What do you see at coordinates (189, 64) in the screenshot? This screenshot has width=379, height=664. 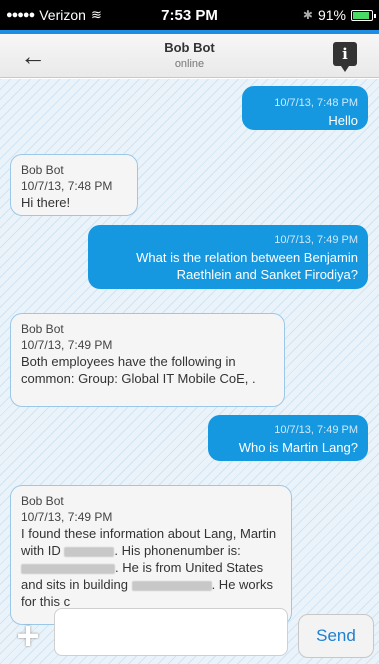 I see `chat-status: online` at bounding box center [189, 64].